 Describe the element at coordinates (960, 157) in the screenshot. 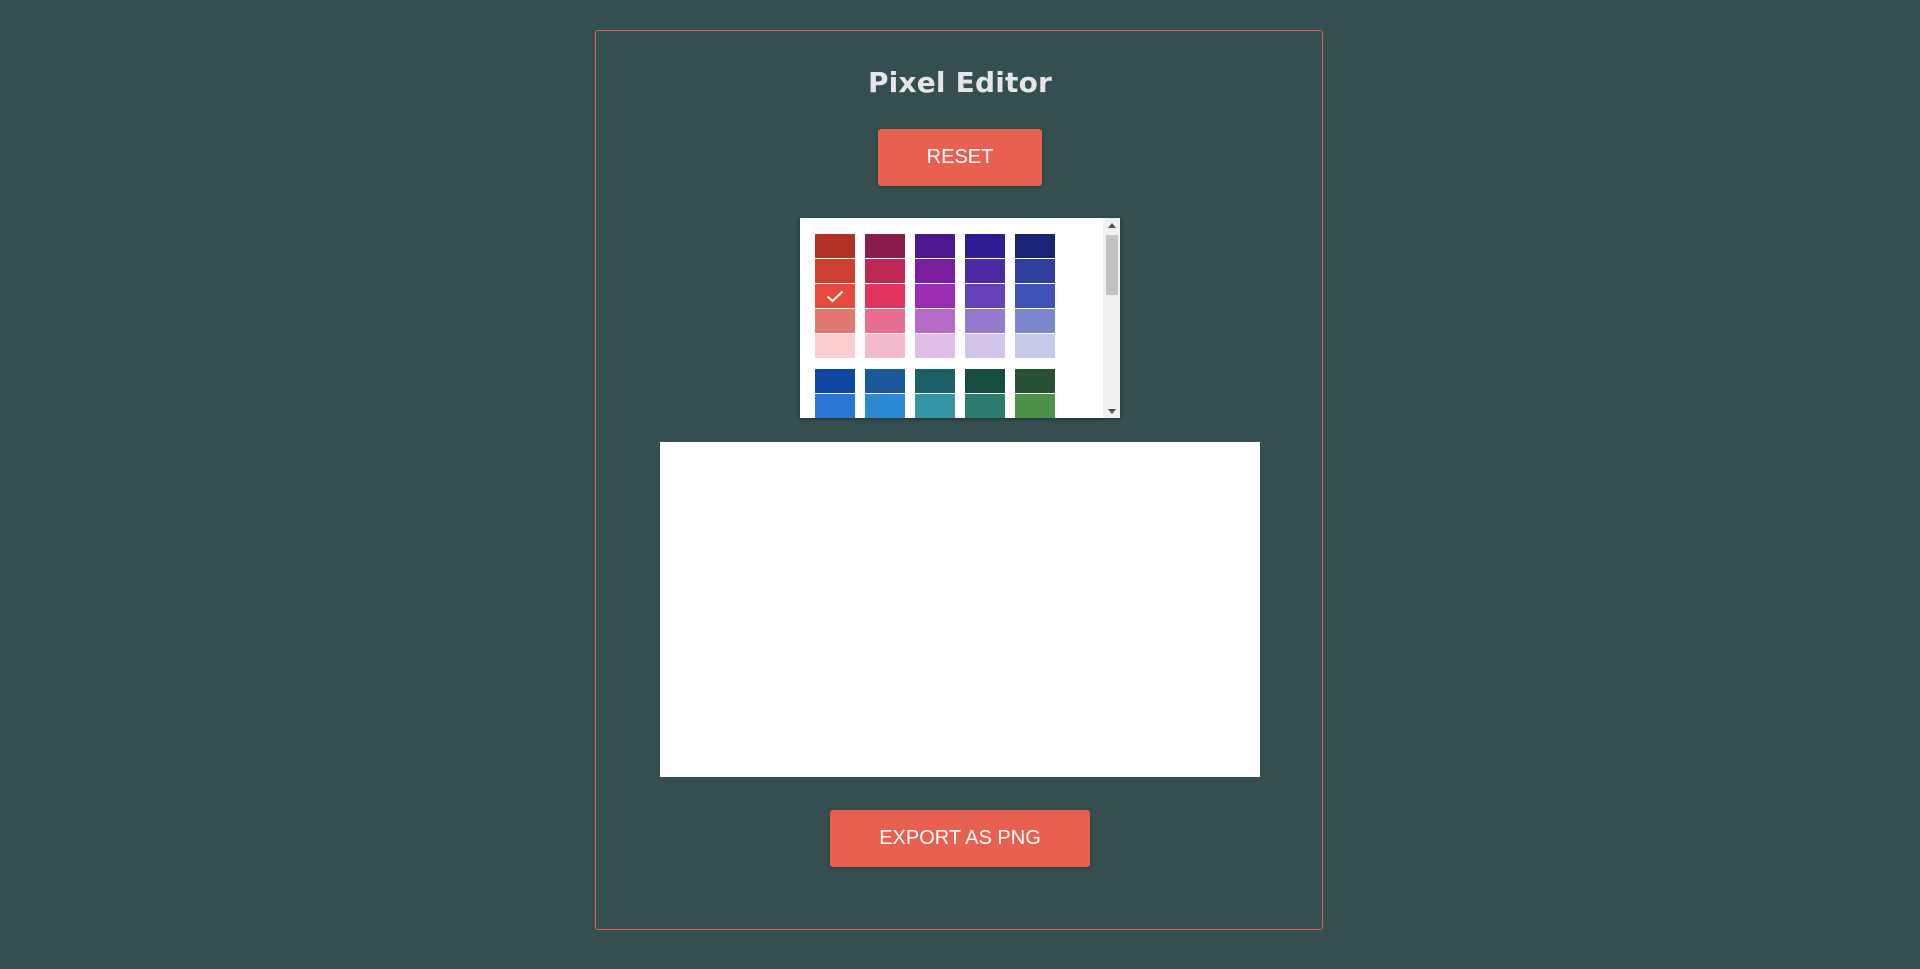

I see `reset-button: RESET` at that location.